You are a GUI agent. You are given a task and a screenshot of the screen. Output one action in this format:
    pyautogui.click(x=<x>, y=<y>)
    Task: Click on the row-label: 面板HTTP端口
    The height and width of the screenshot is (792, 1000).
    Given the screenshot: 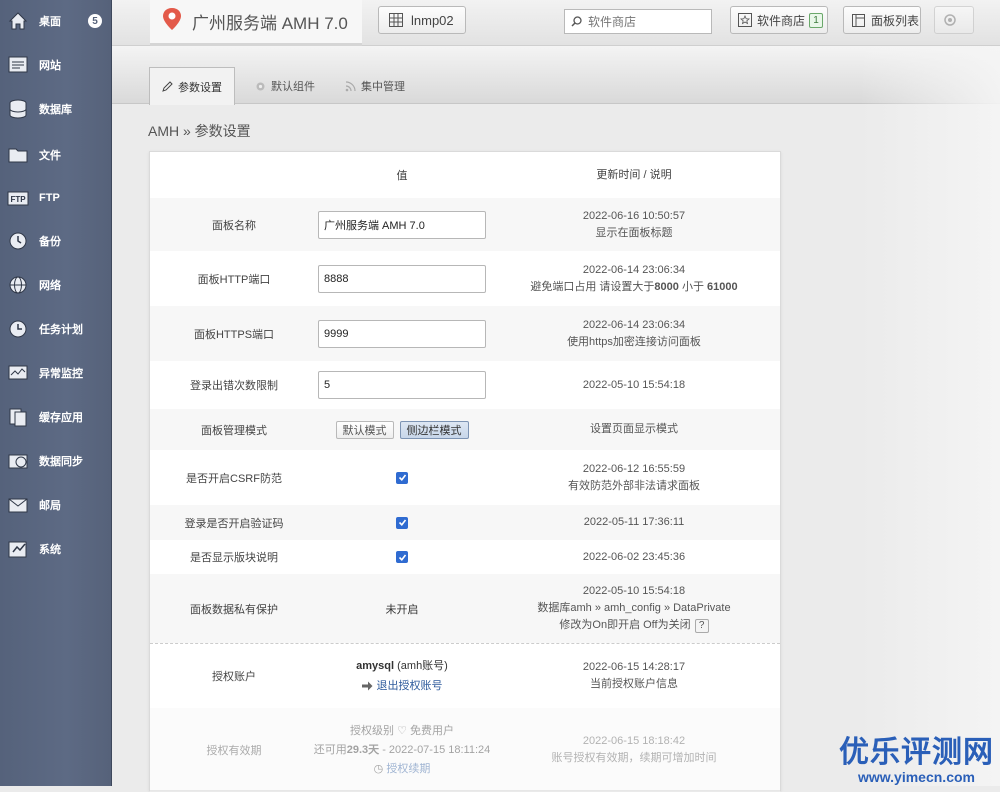 What is the action you would take?
    pyautogui.click(x=234, y=279)
    